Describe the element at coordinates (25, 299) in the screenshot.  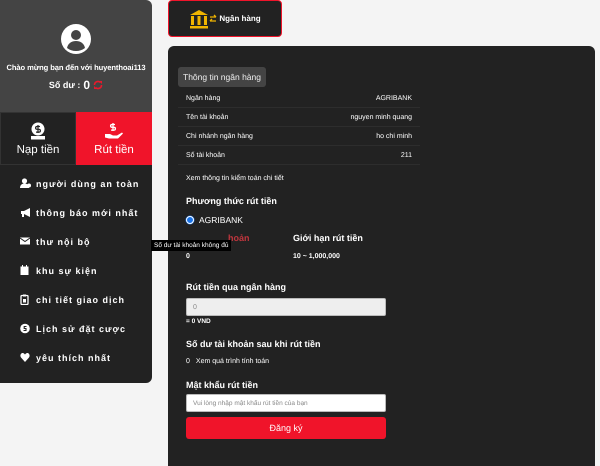
I see `clipboard-icon` at that location.